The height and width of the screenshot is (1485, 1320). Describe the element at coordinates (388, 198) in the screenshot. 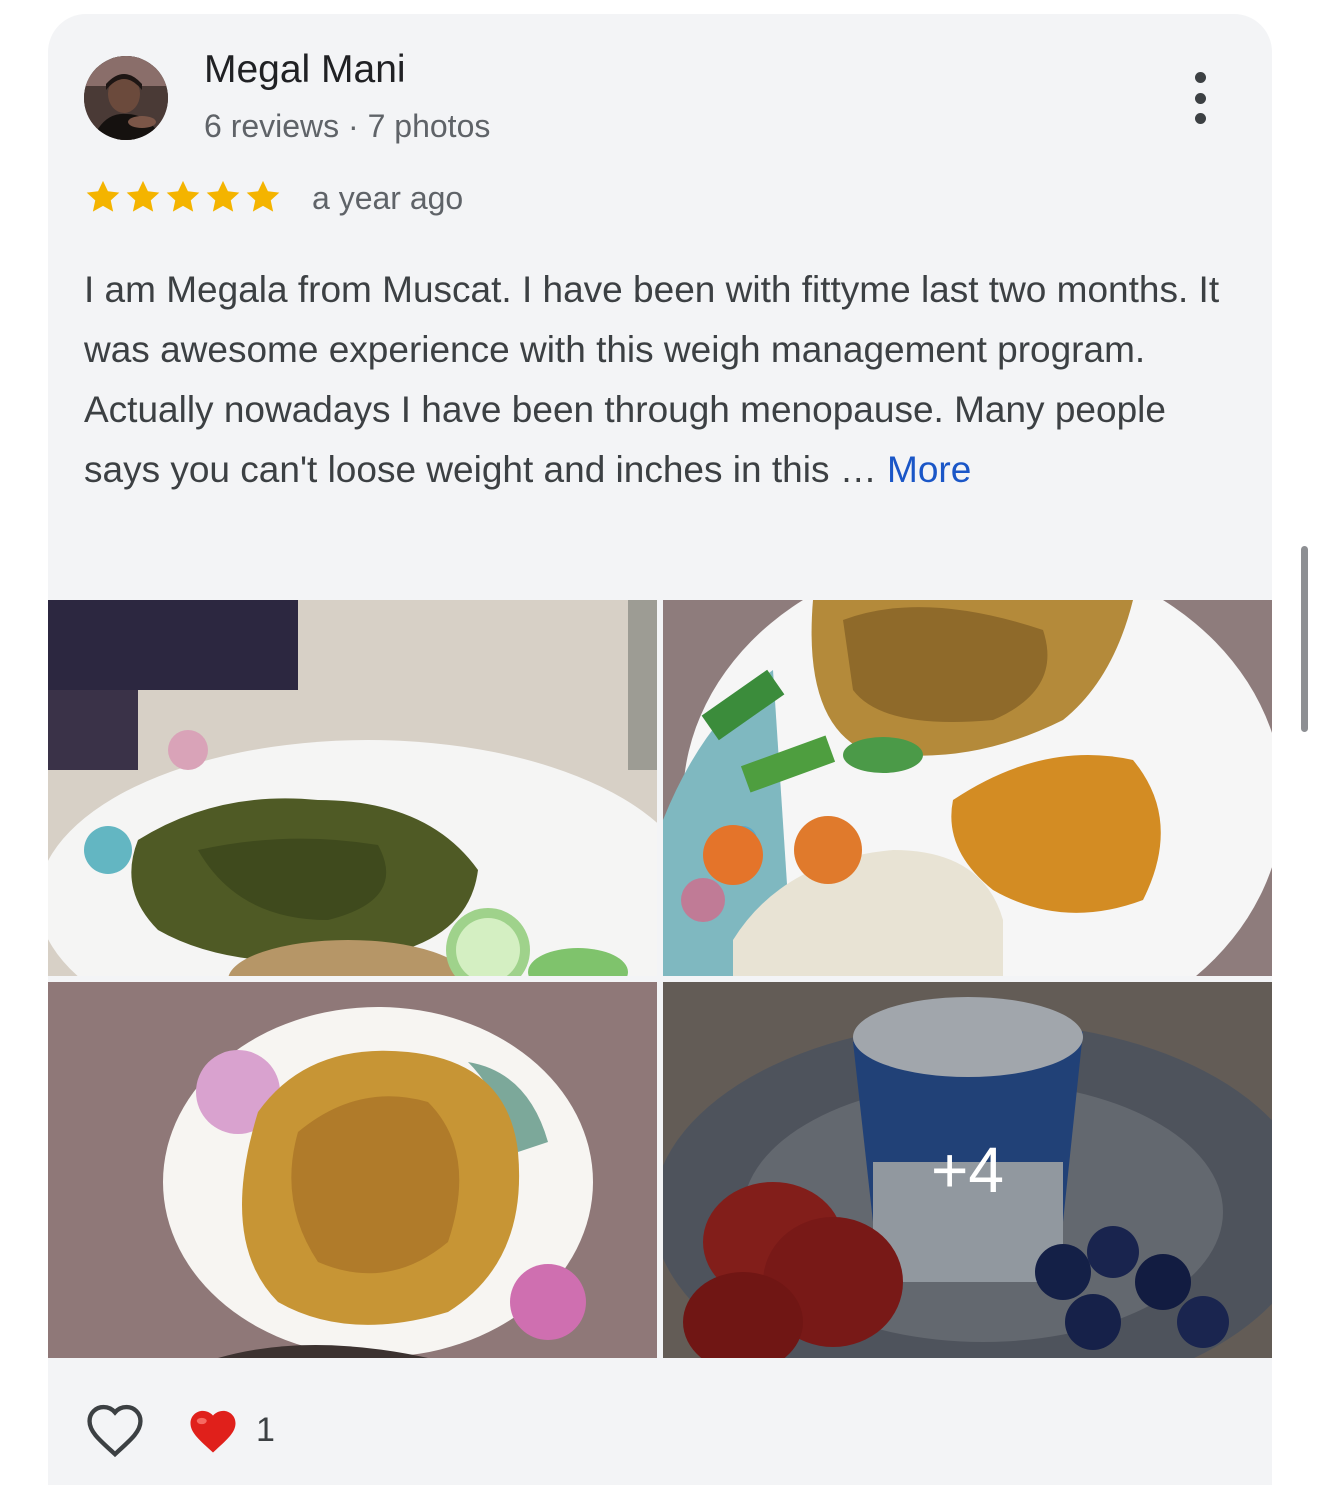

I see `review-time: a year ago` at that location.